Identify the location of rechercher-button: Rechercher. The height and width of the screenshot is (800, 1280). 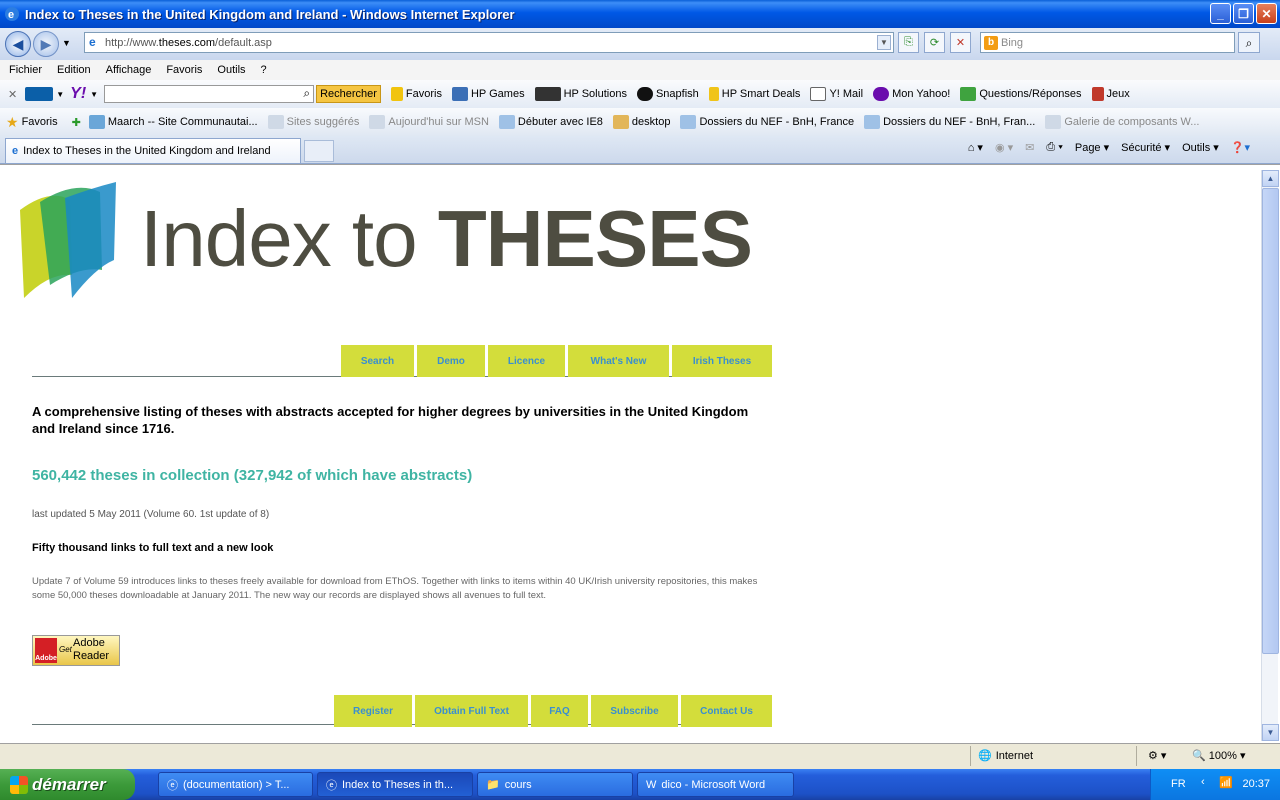
(348, 94).